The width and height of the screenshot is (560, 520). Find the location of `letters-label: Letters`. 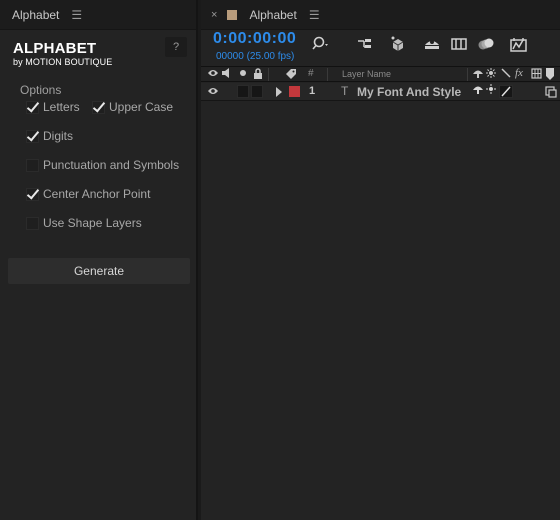

letters-label: Letters is located at coordinates (61, 107).